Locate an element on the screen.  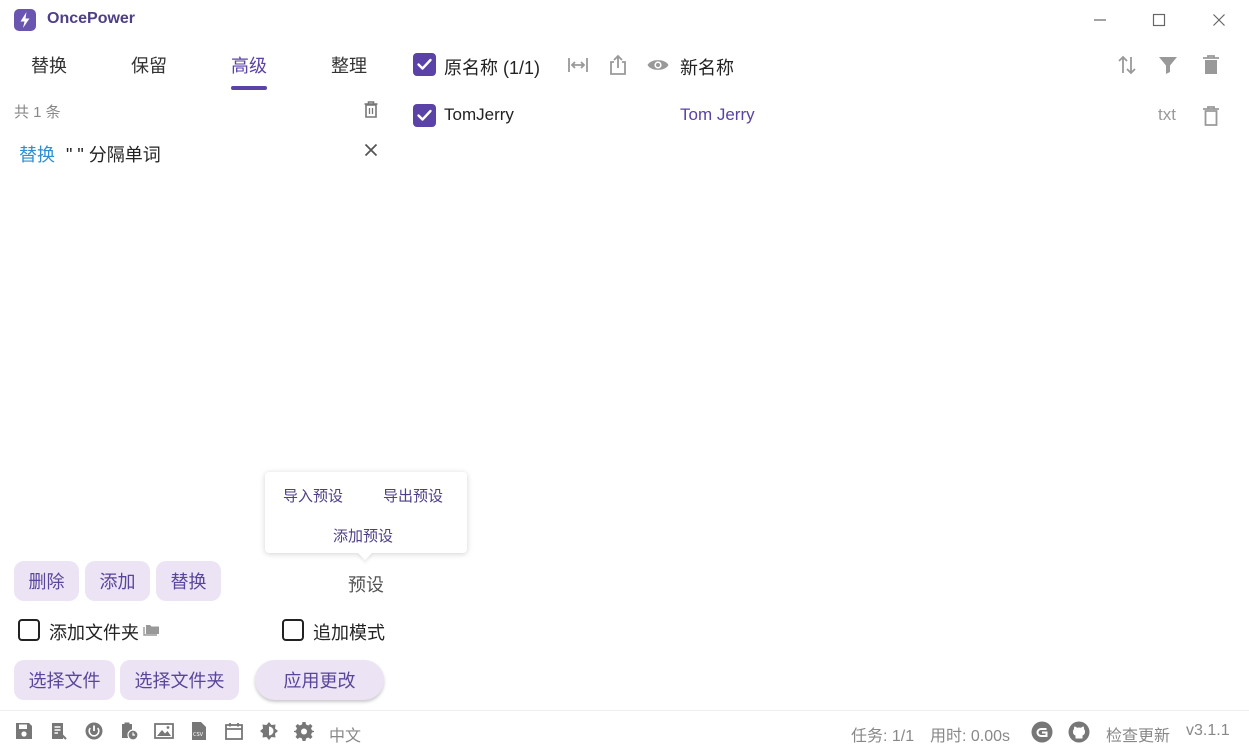
save-icon is located at coordinates (24, 733).